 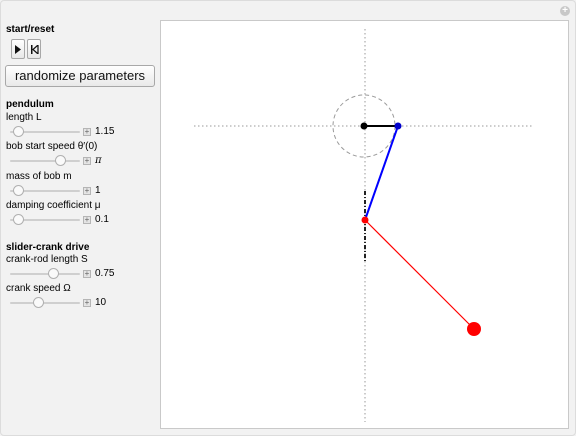 What do you see at coordinates (30, 29) in the screenshot?
I see `start-reset-label: start/reset` at bounding box center [30, 29].